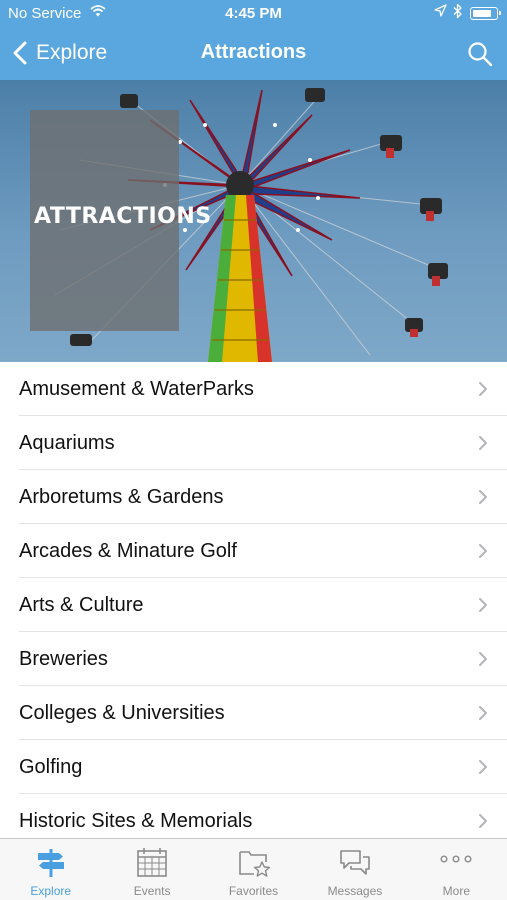 Image resolution: width=507 pixels, height=900 pixels. What do you see at coordinates (136, 821) in the screenshot?
I see `list-item-label: Historic Sites & Memorials` at bounding box center [136, 821].